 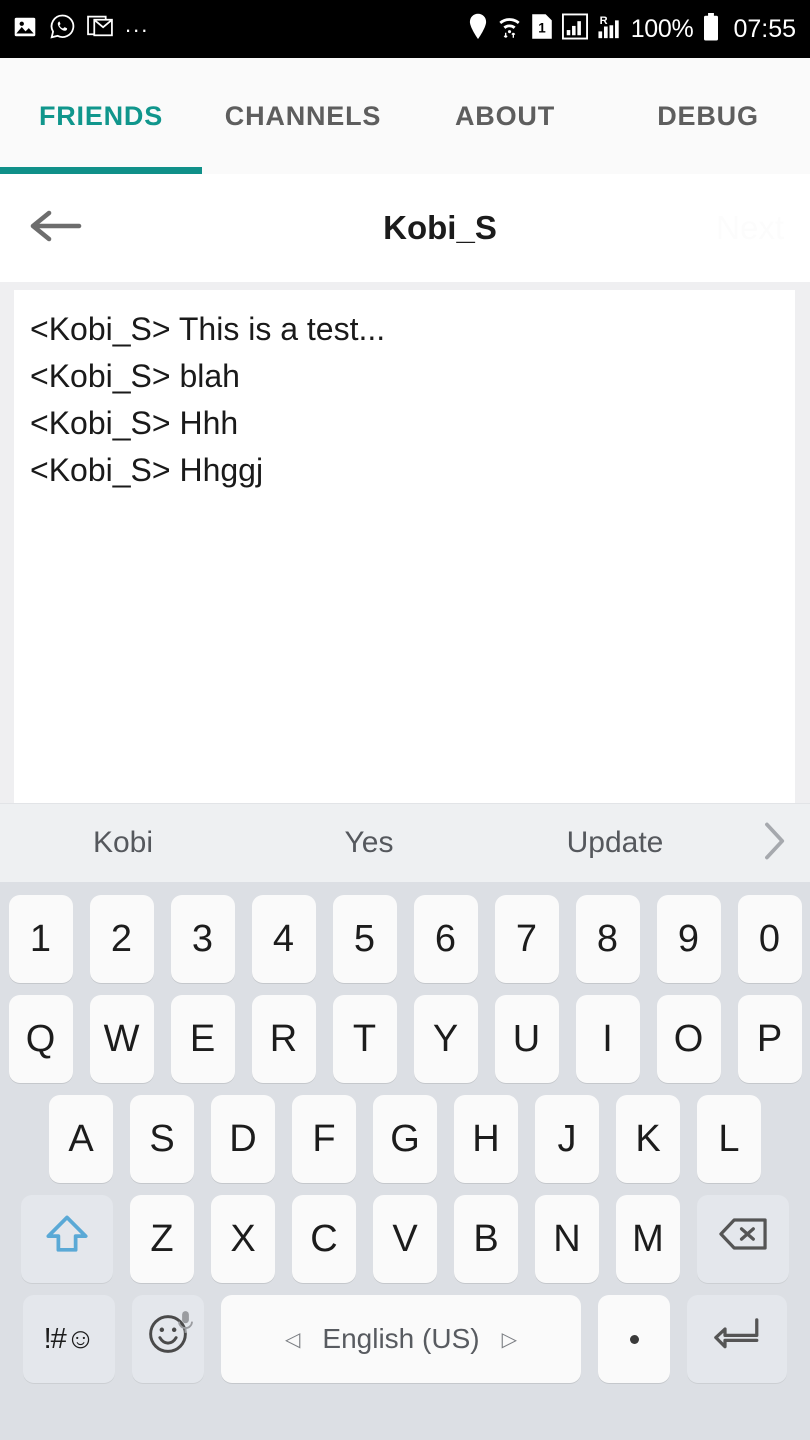 I want to click on tab-active-indicator, so click(x=101, y=170).